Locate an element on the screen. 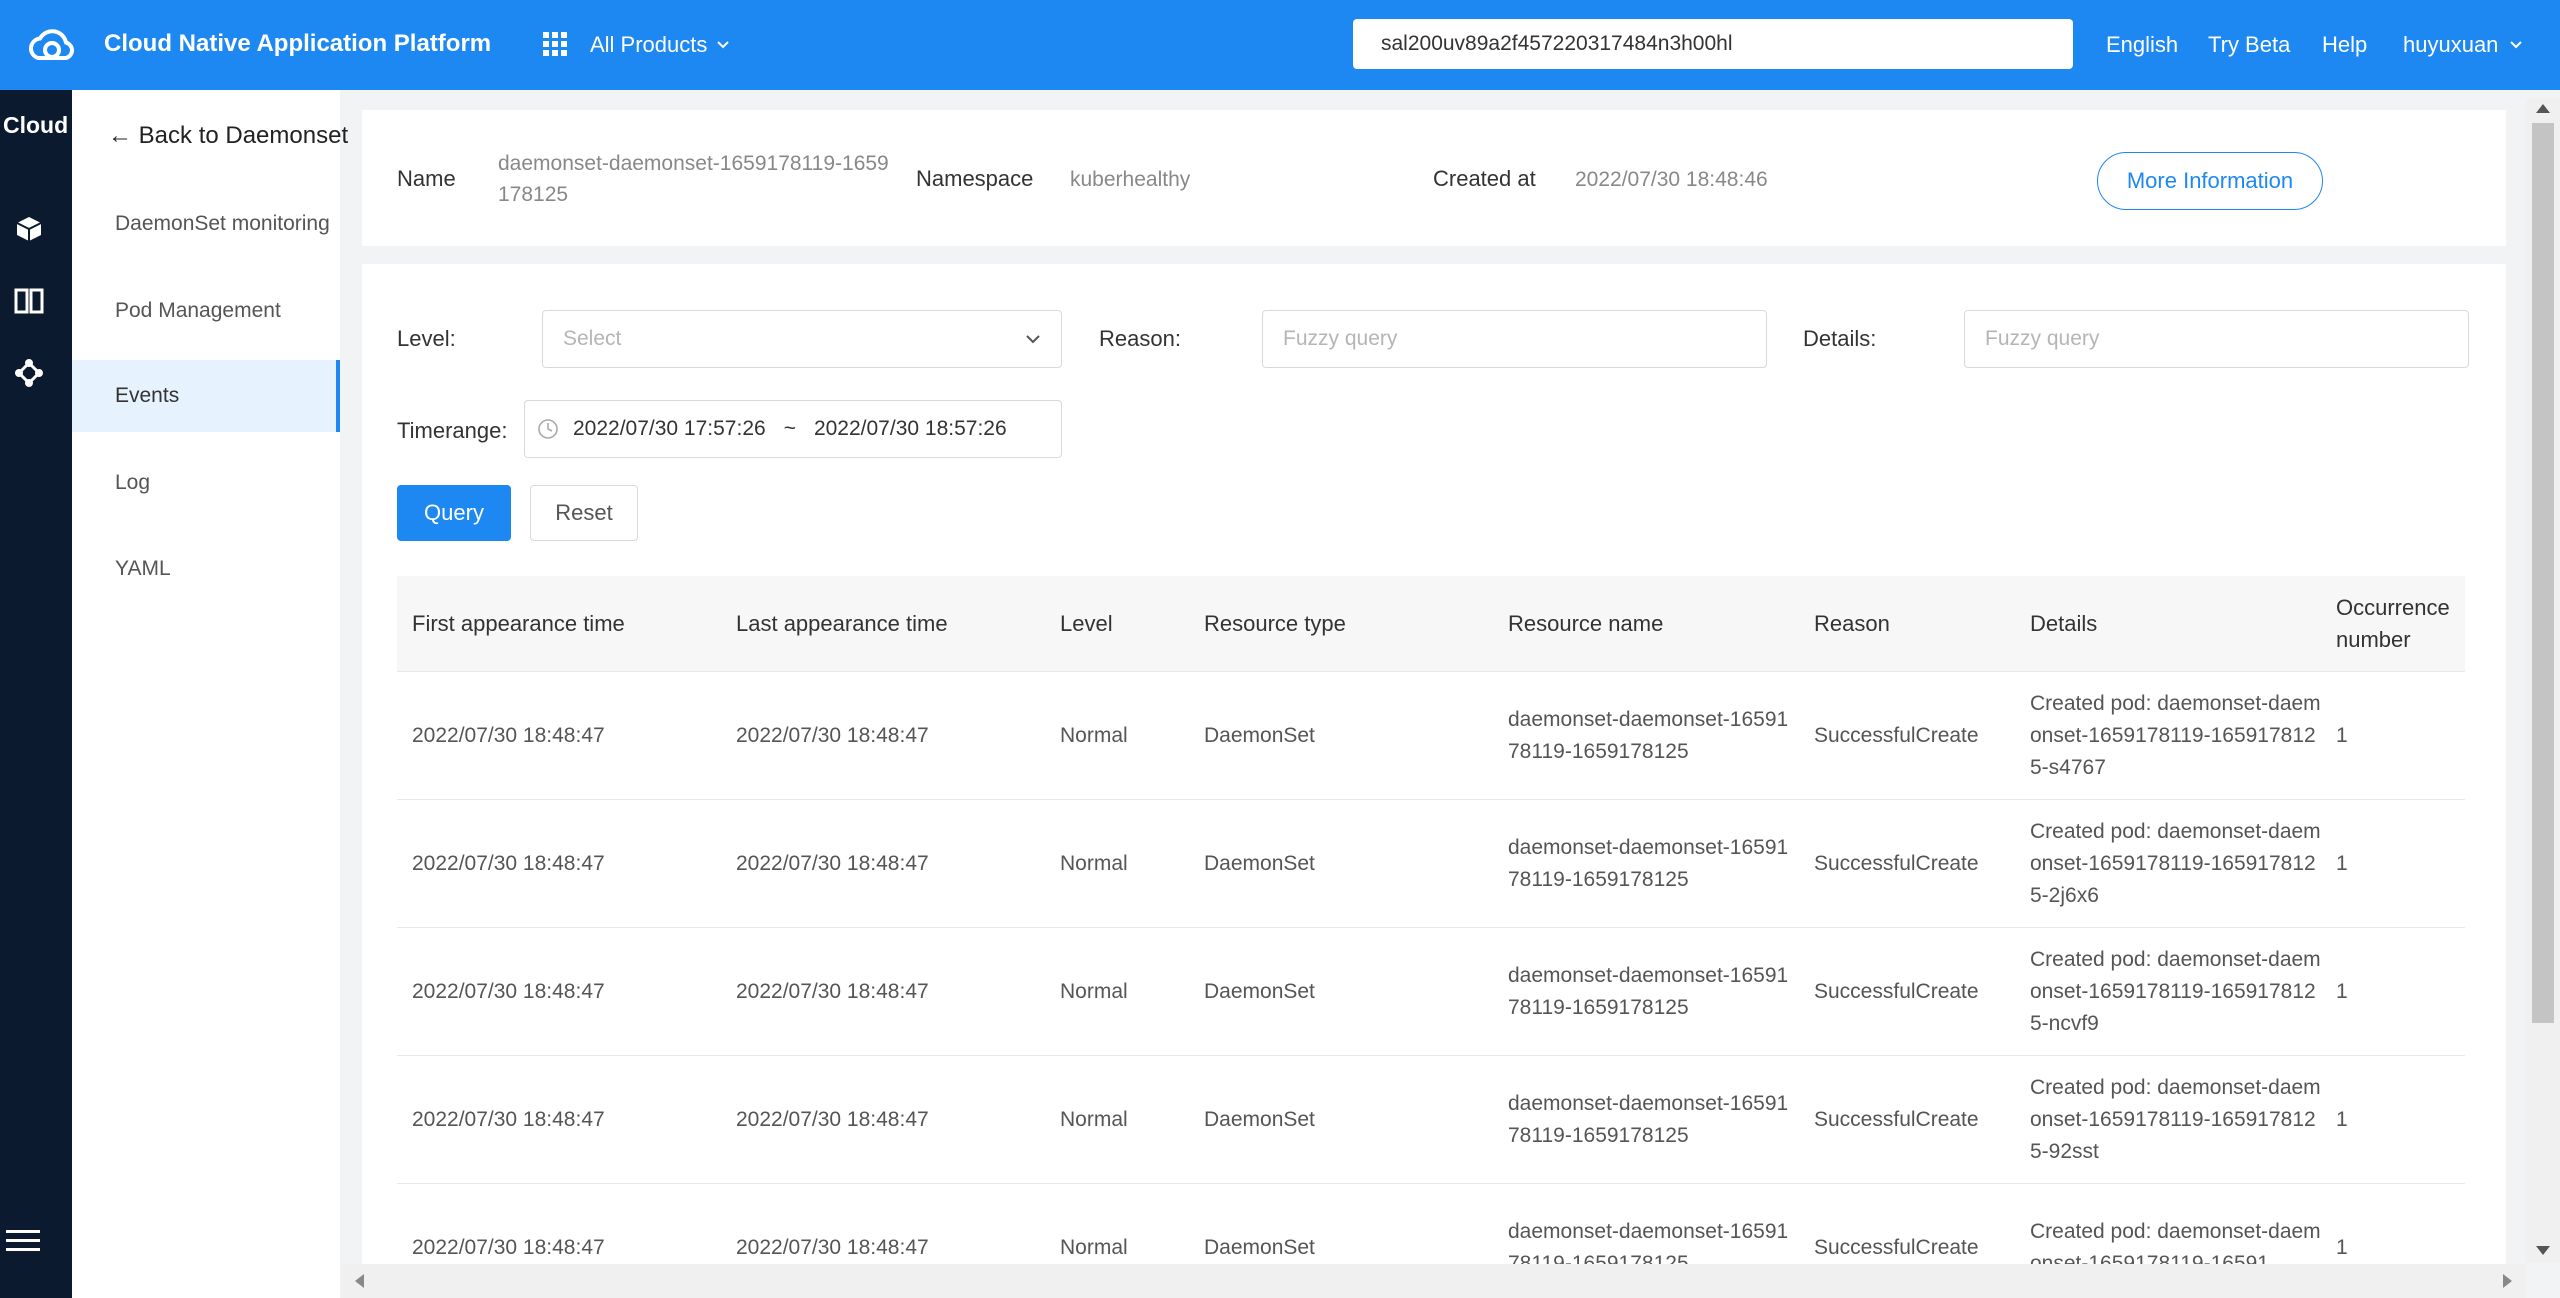 This screenshot has width=2560, height=1298. name-label: Name is located at coordinates (426, 178).